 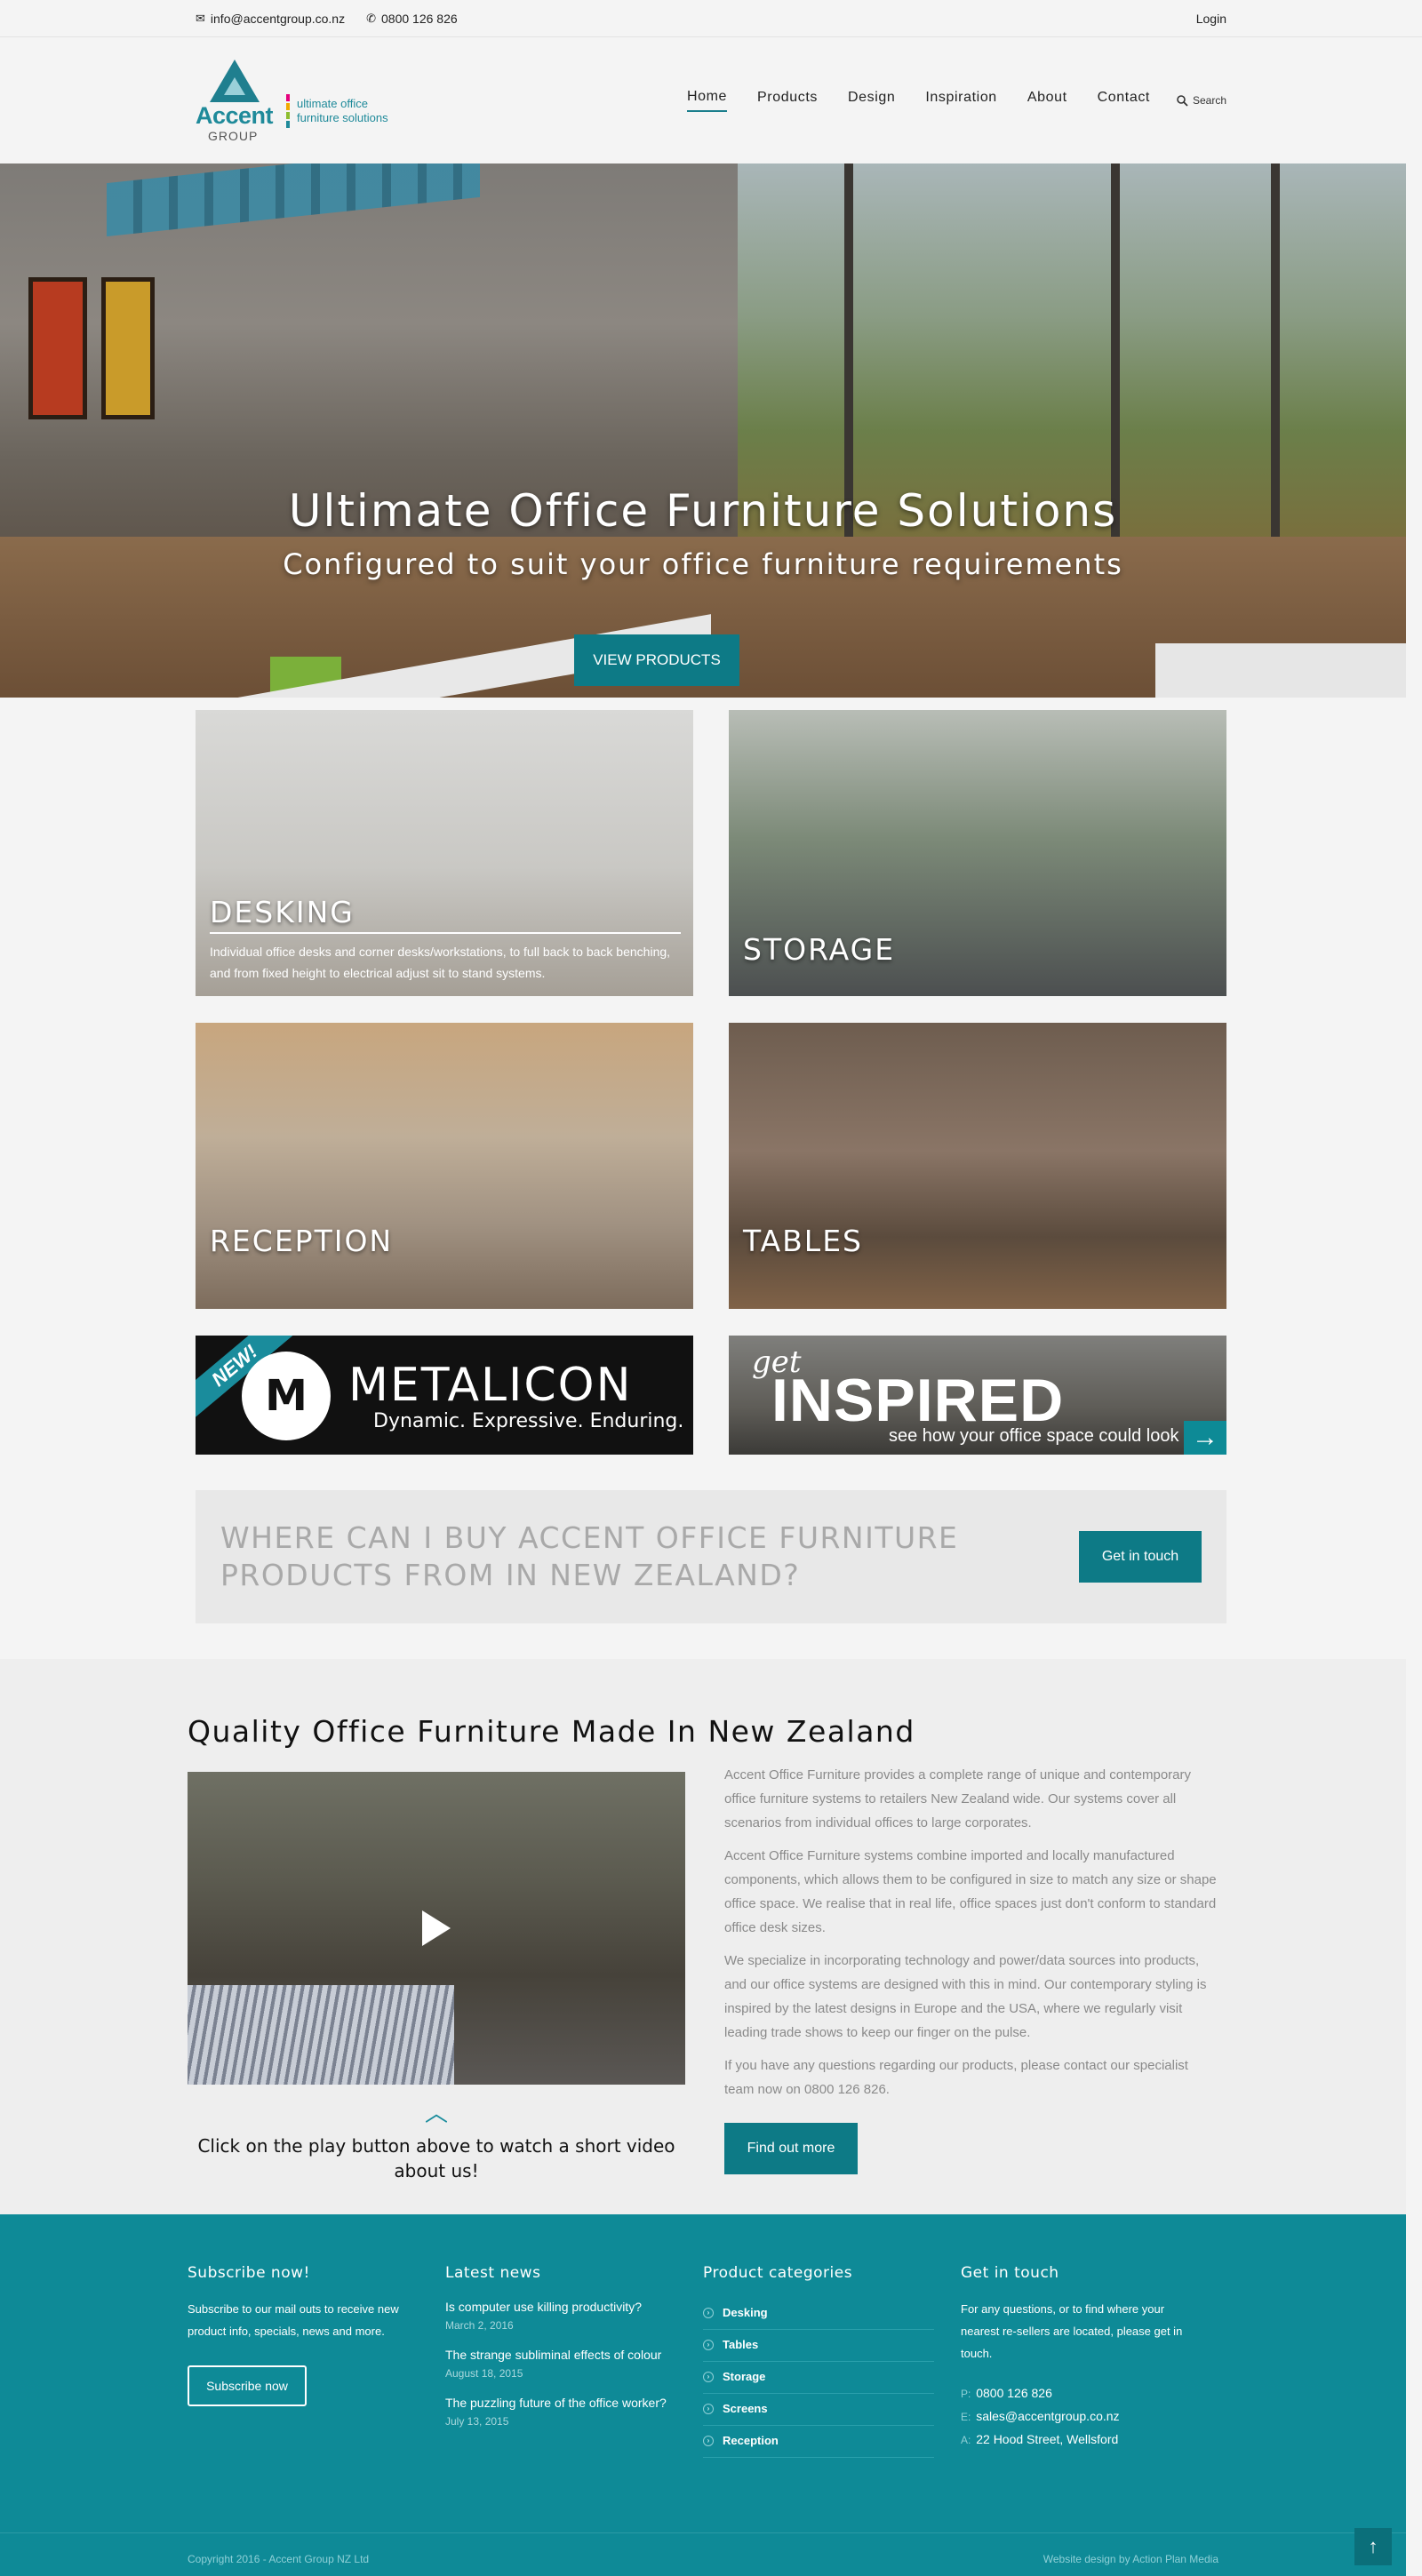 What do you see at coordinates (1373, 2547) in the screenshot?
I see `arrow-up-icon: ↑` at bounding box center [1373, 2547].